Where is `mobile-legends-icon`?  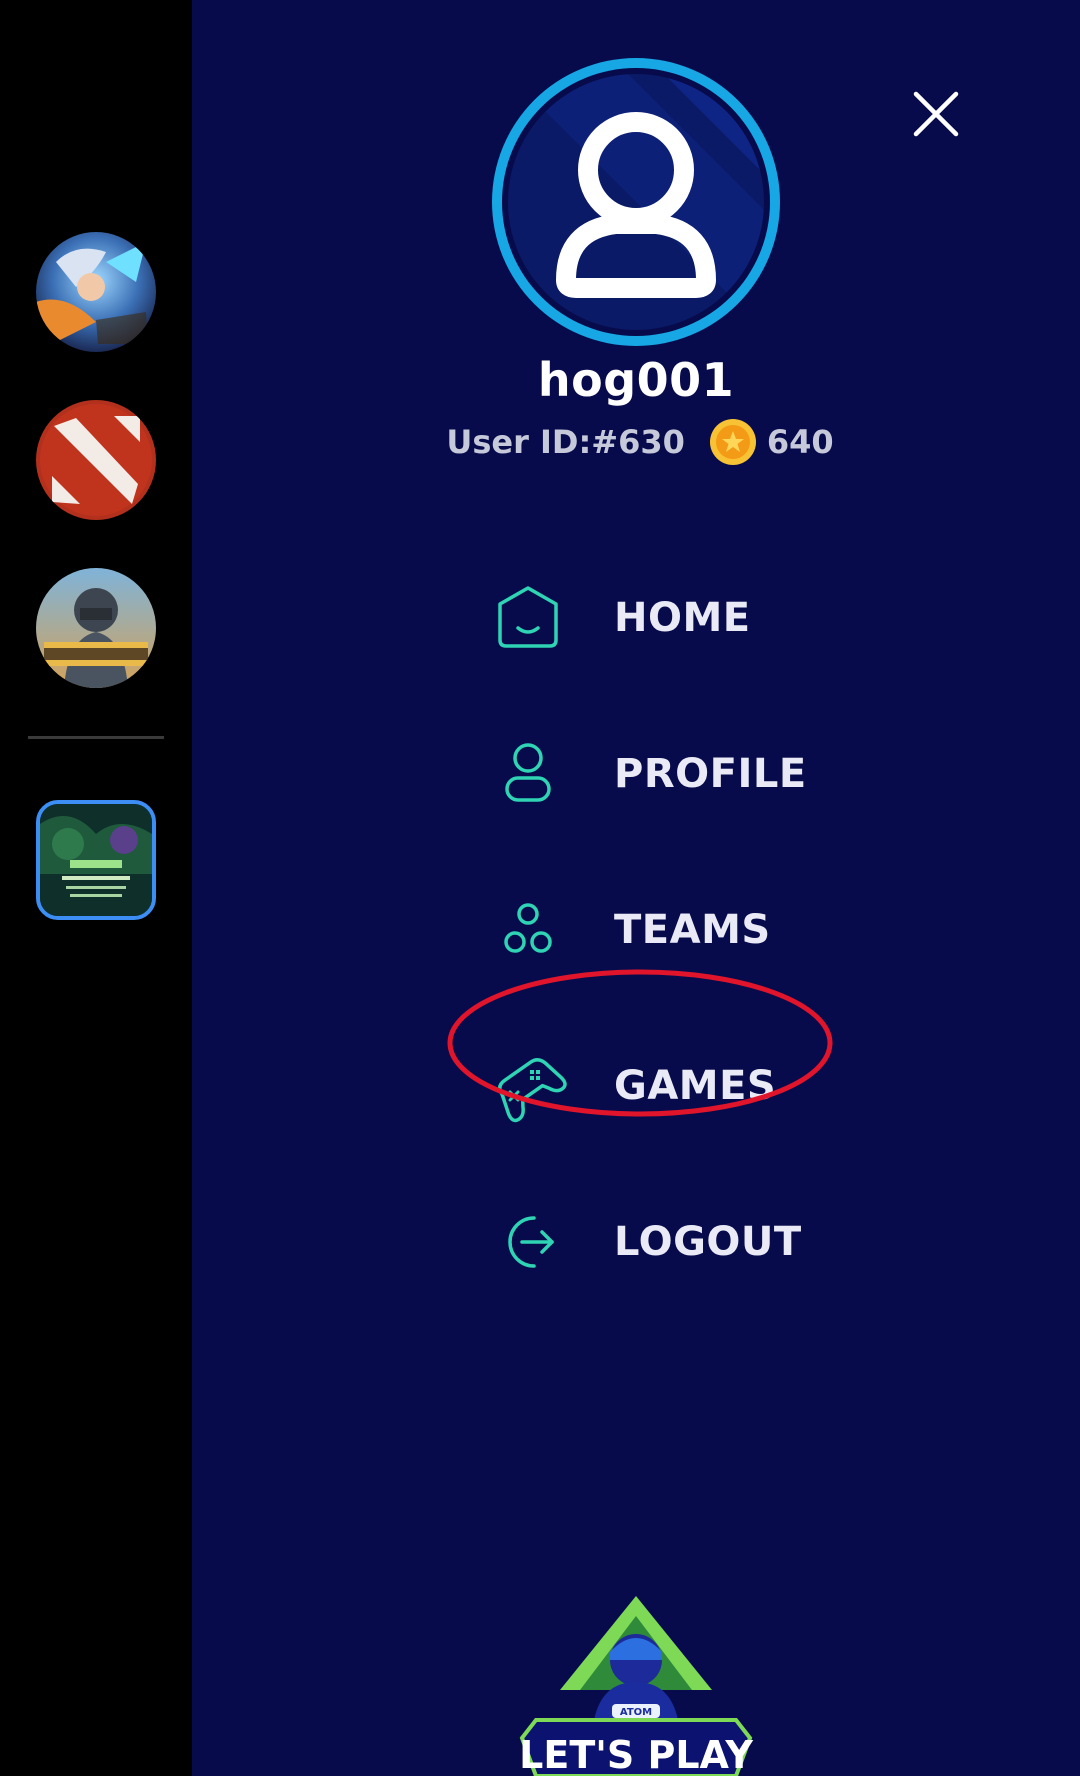
mobile-legends-icon is located at coordinates (96, 292).